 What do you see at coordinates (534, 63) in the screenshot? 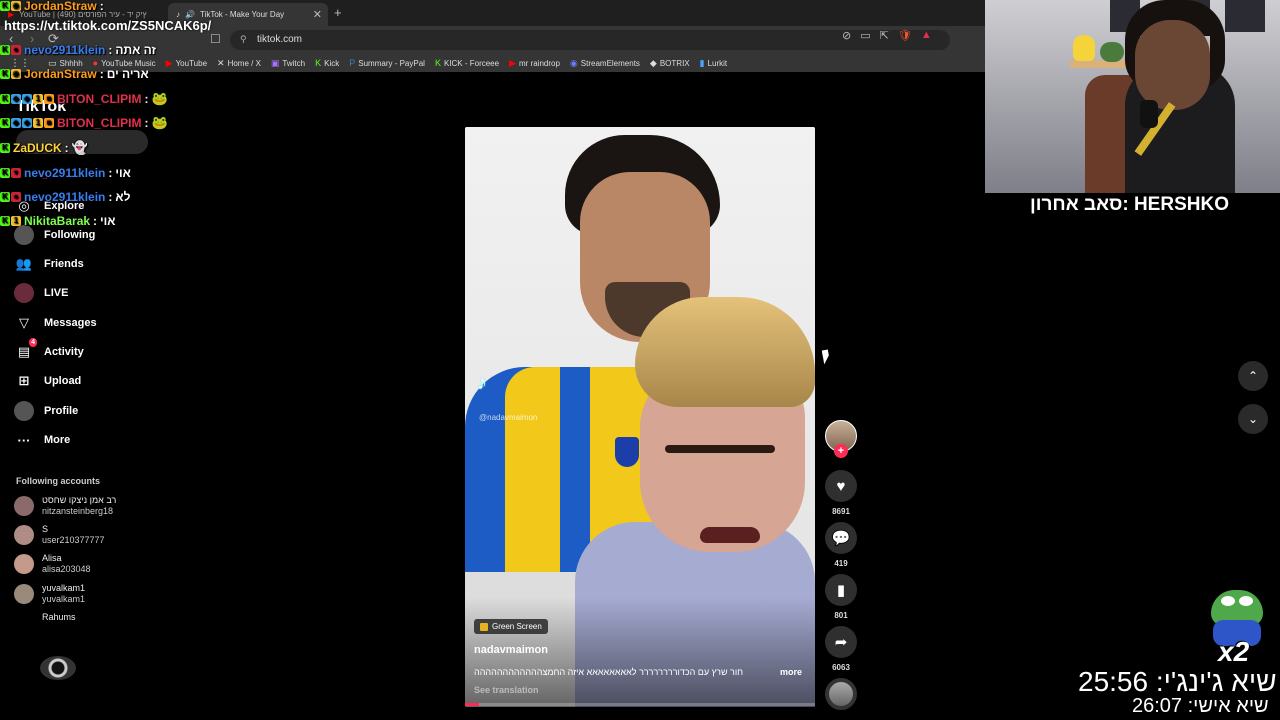
I see `bookmark-mr-raindrop: ▶ mr raindrop` at bounding box center [534, 63].